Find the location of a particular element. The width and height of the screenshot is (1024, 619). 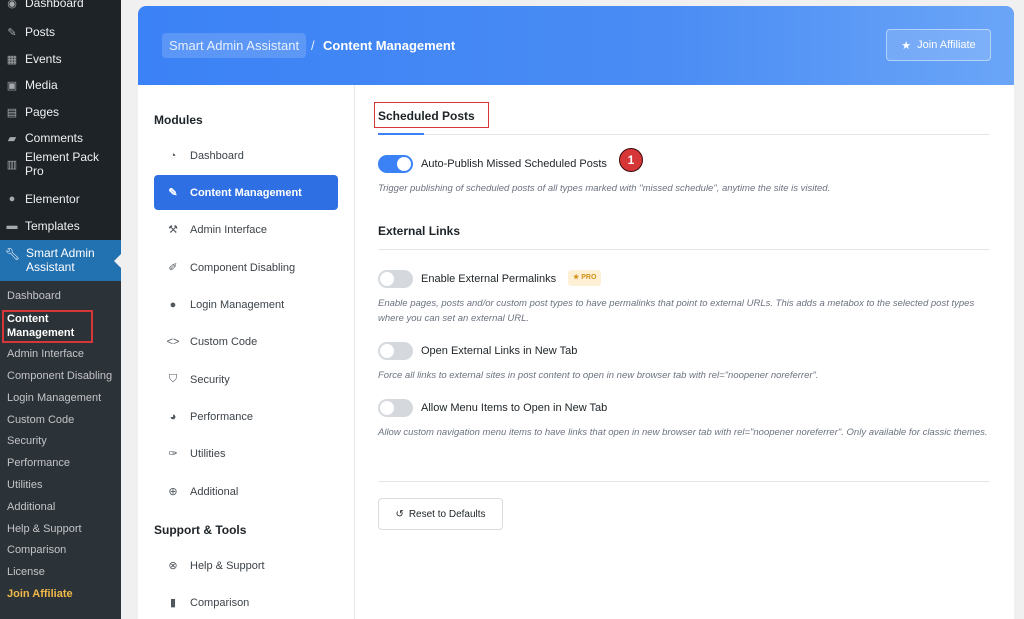

calendar-icon: ▦ is located at coordinates (12, 59).